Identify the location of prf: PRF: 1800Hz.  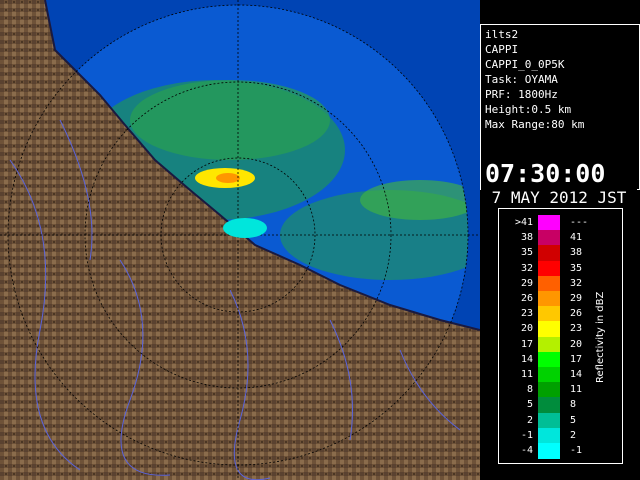
(521, 94).